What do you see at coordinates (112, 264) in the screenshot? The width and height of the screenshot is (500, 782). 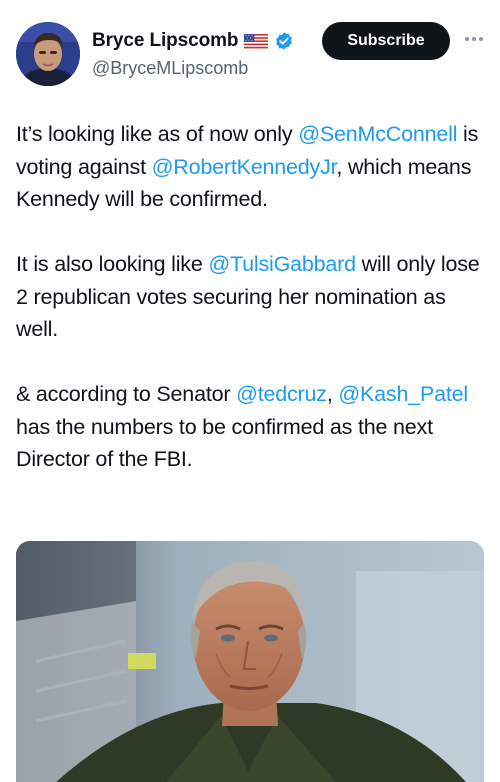 I see `tweet-text-segment: It is also looking like` at bounding box center [112, 264].